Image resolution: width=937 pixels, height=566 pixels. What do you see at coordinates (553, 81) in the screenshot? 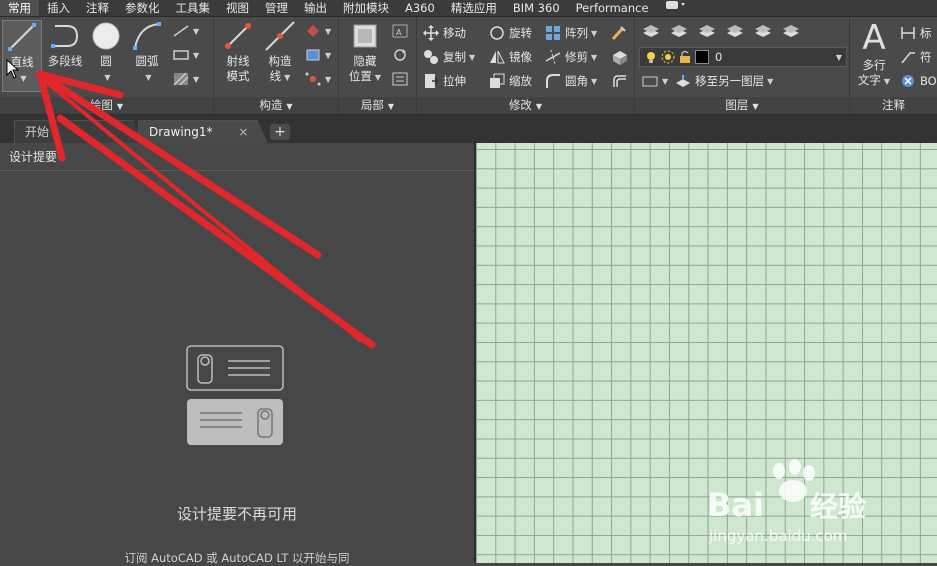
I see `fillet-icon` at bounding box center [553, 81].